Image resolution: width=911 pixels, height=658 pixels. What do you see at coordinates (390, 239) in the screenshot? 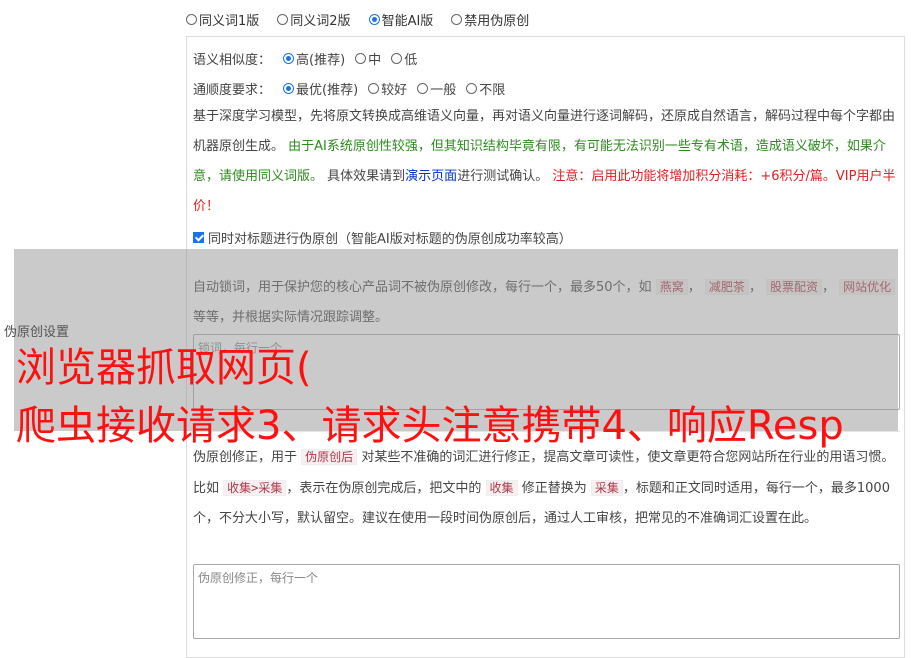
I see `title-checkbox-label: 同时对标题进行伪原创（智能AI版对标题的伪原创成功率较高）` at bounding box center [390, 239].